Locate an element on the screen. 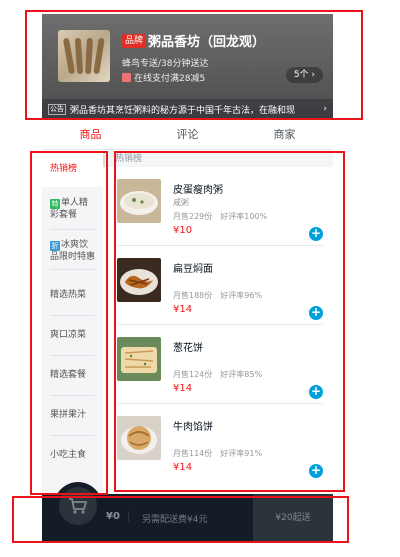 The height and width of the screenshot is (557, 400). delivery-fee: 另需配送费¥4元 is located at coordinates (175, 520).